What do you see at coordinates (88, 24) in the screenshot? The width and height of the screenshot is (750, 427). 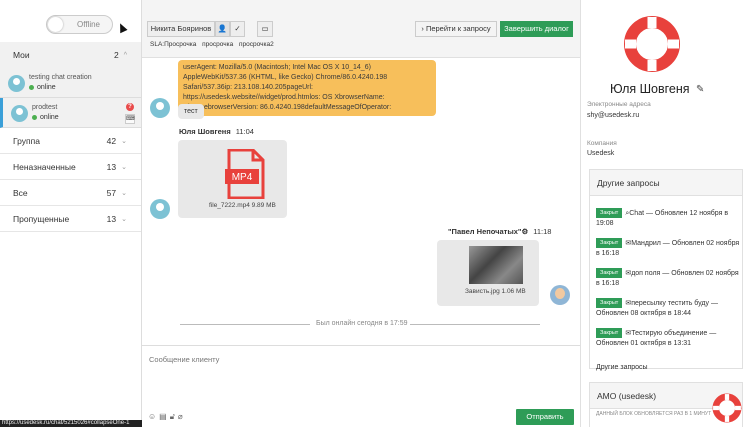 I see `status-label: Offline` at bounding box center [88, 24].